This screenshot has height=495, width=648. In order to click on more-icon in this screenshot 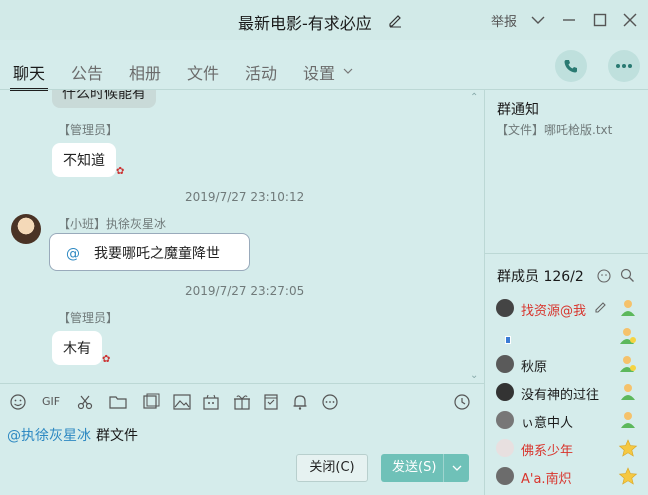, I will do `click(330, 402)`.